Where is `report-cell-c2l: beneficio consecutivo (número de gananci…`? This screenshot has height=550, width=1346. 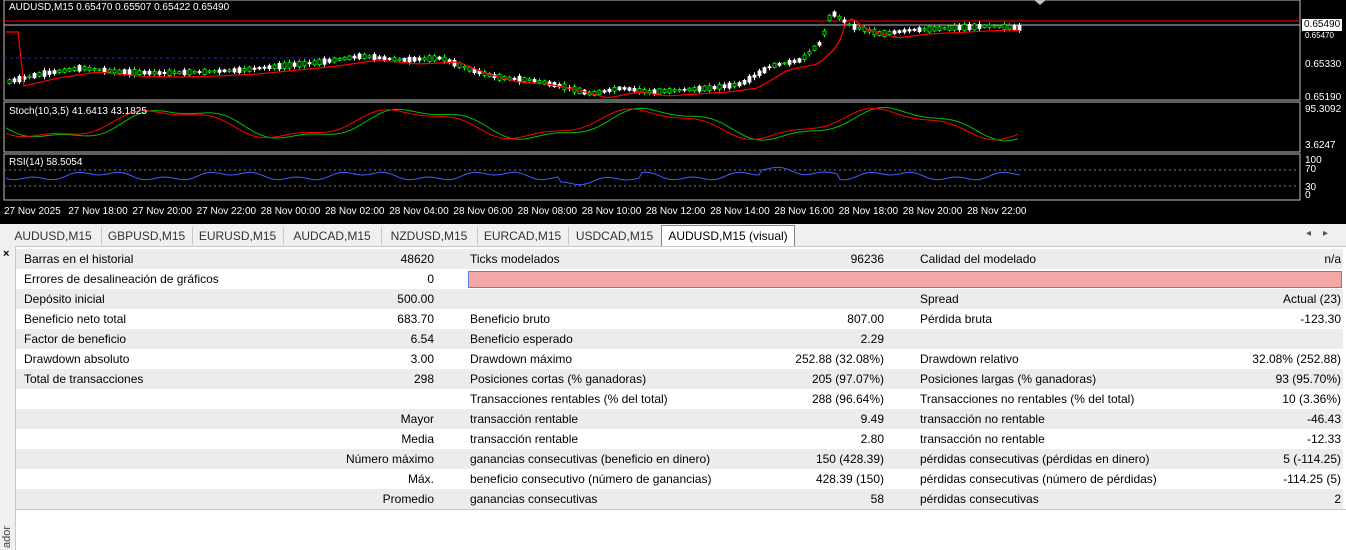 report-cell-c2l: beneficio consecutivo (número de gananci… is located at coordinates (591, 479).